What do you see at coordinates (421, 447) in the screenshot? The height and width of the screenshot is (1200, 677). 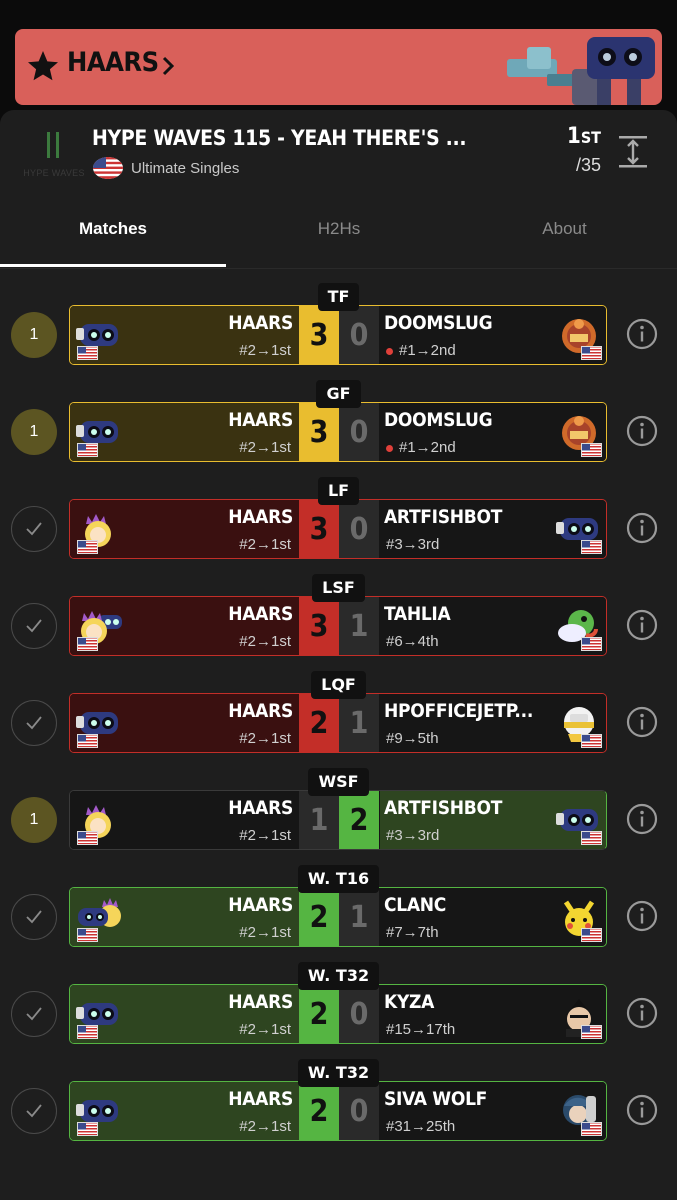 I see `player2-seed: #1→2nd` at bounding box center [421, 447].